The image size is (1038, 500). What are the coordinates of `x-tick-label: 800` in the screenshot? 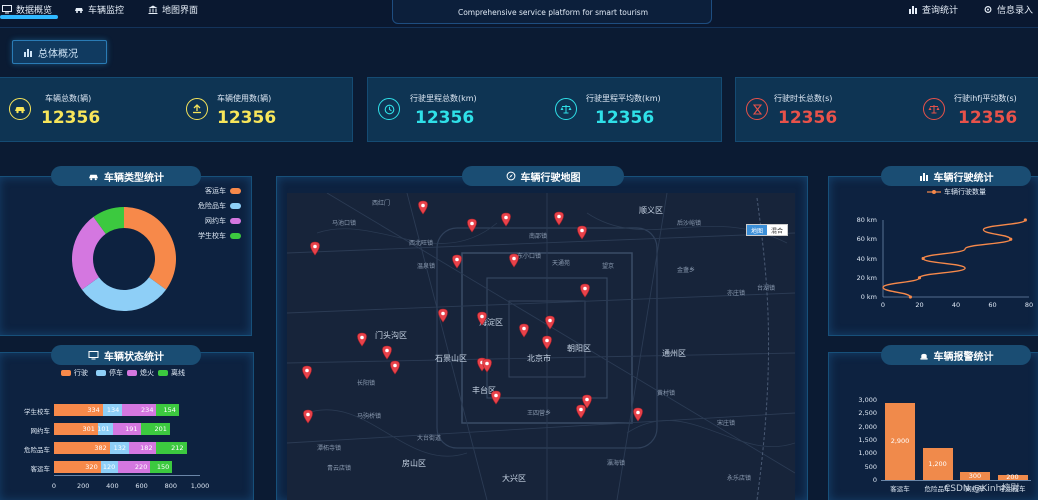 It's located at (170, 486).